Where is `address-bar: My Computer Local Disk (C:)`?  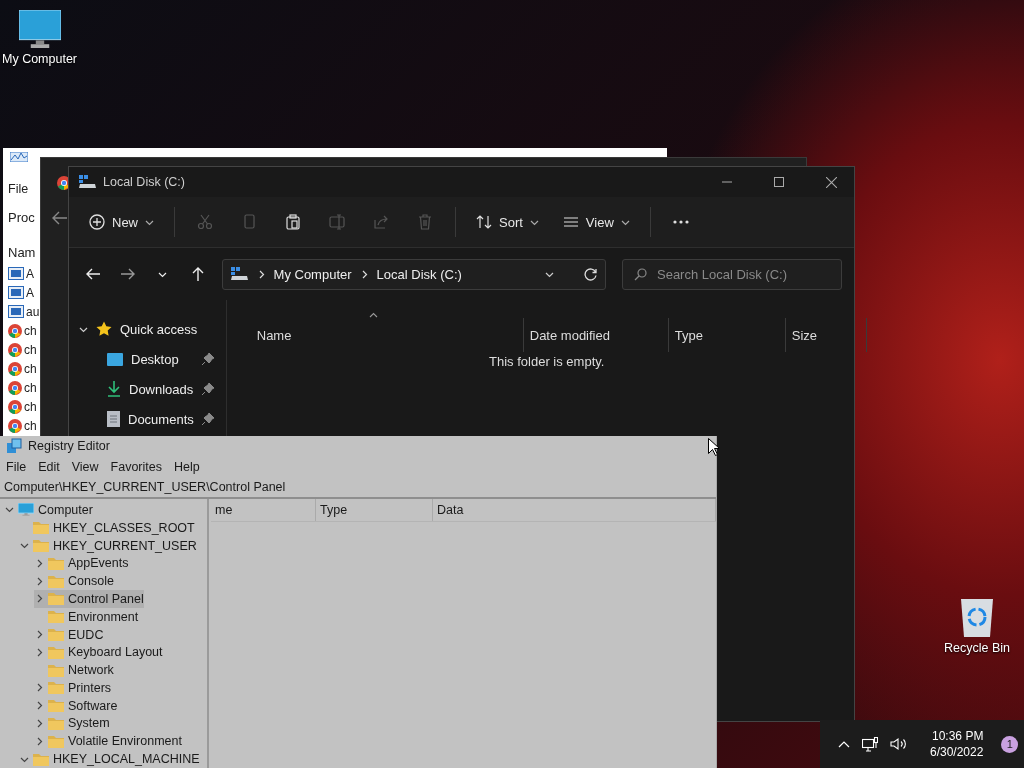 address-bar: My Computer Local Disk (C:) is located at coordinates (413, 274).